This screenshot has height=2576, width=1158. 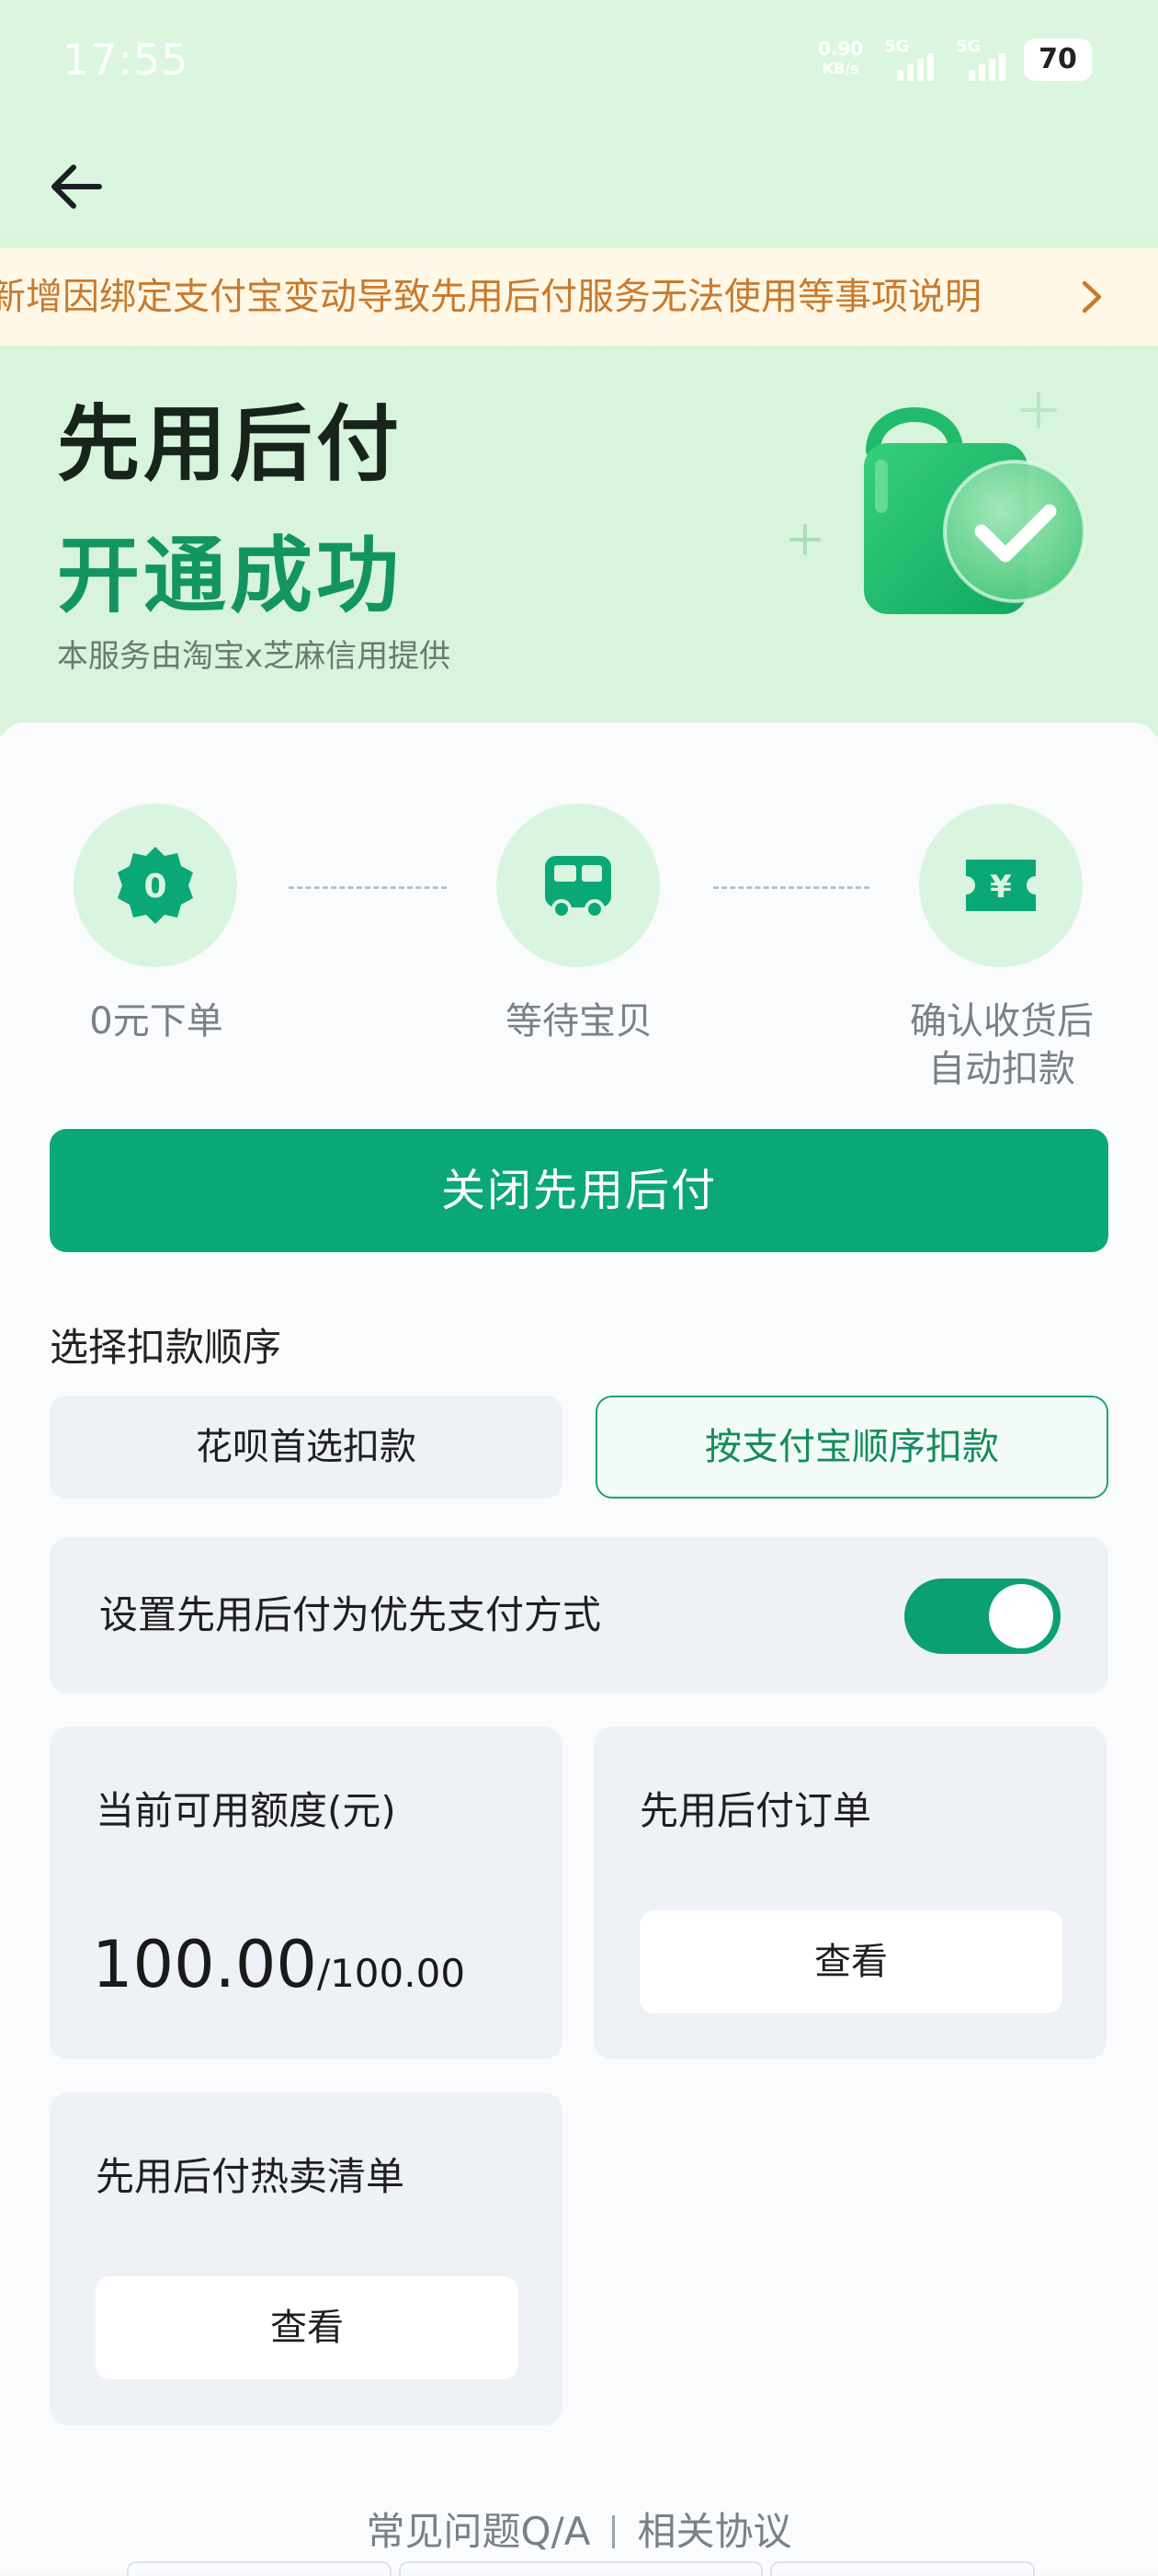 What do you see at coordinates (579, 1021) in the screenshot?
I see `step-2-label: 等待宝贝` at bounding box center [579, 1021].